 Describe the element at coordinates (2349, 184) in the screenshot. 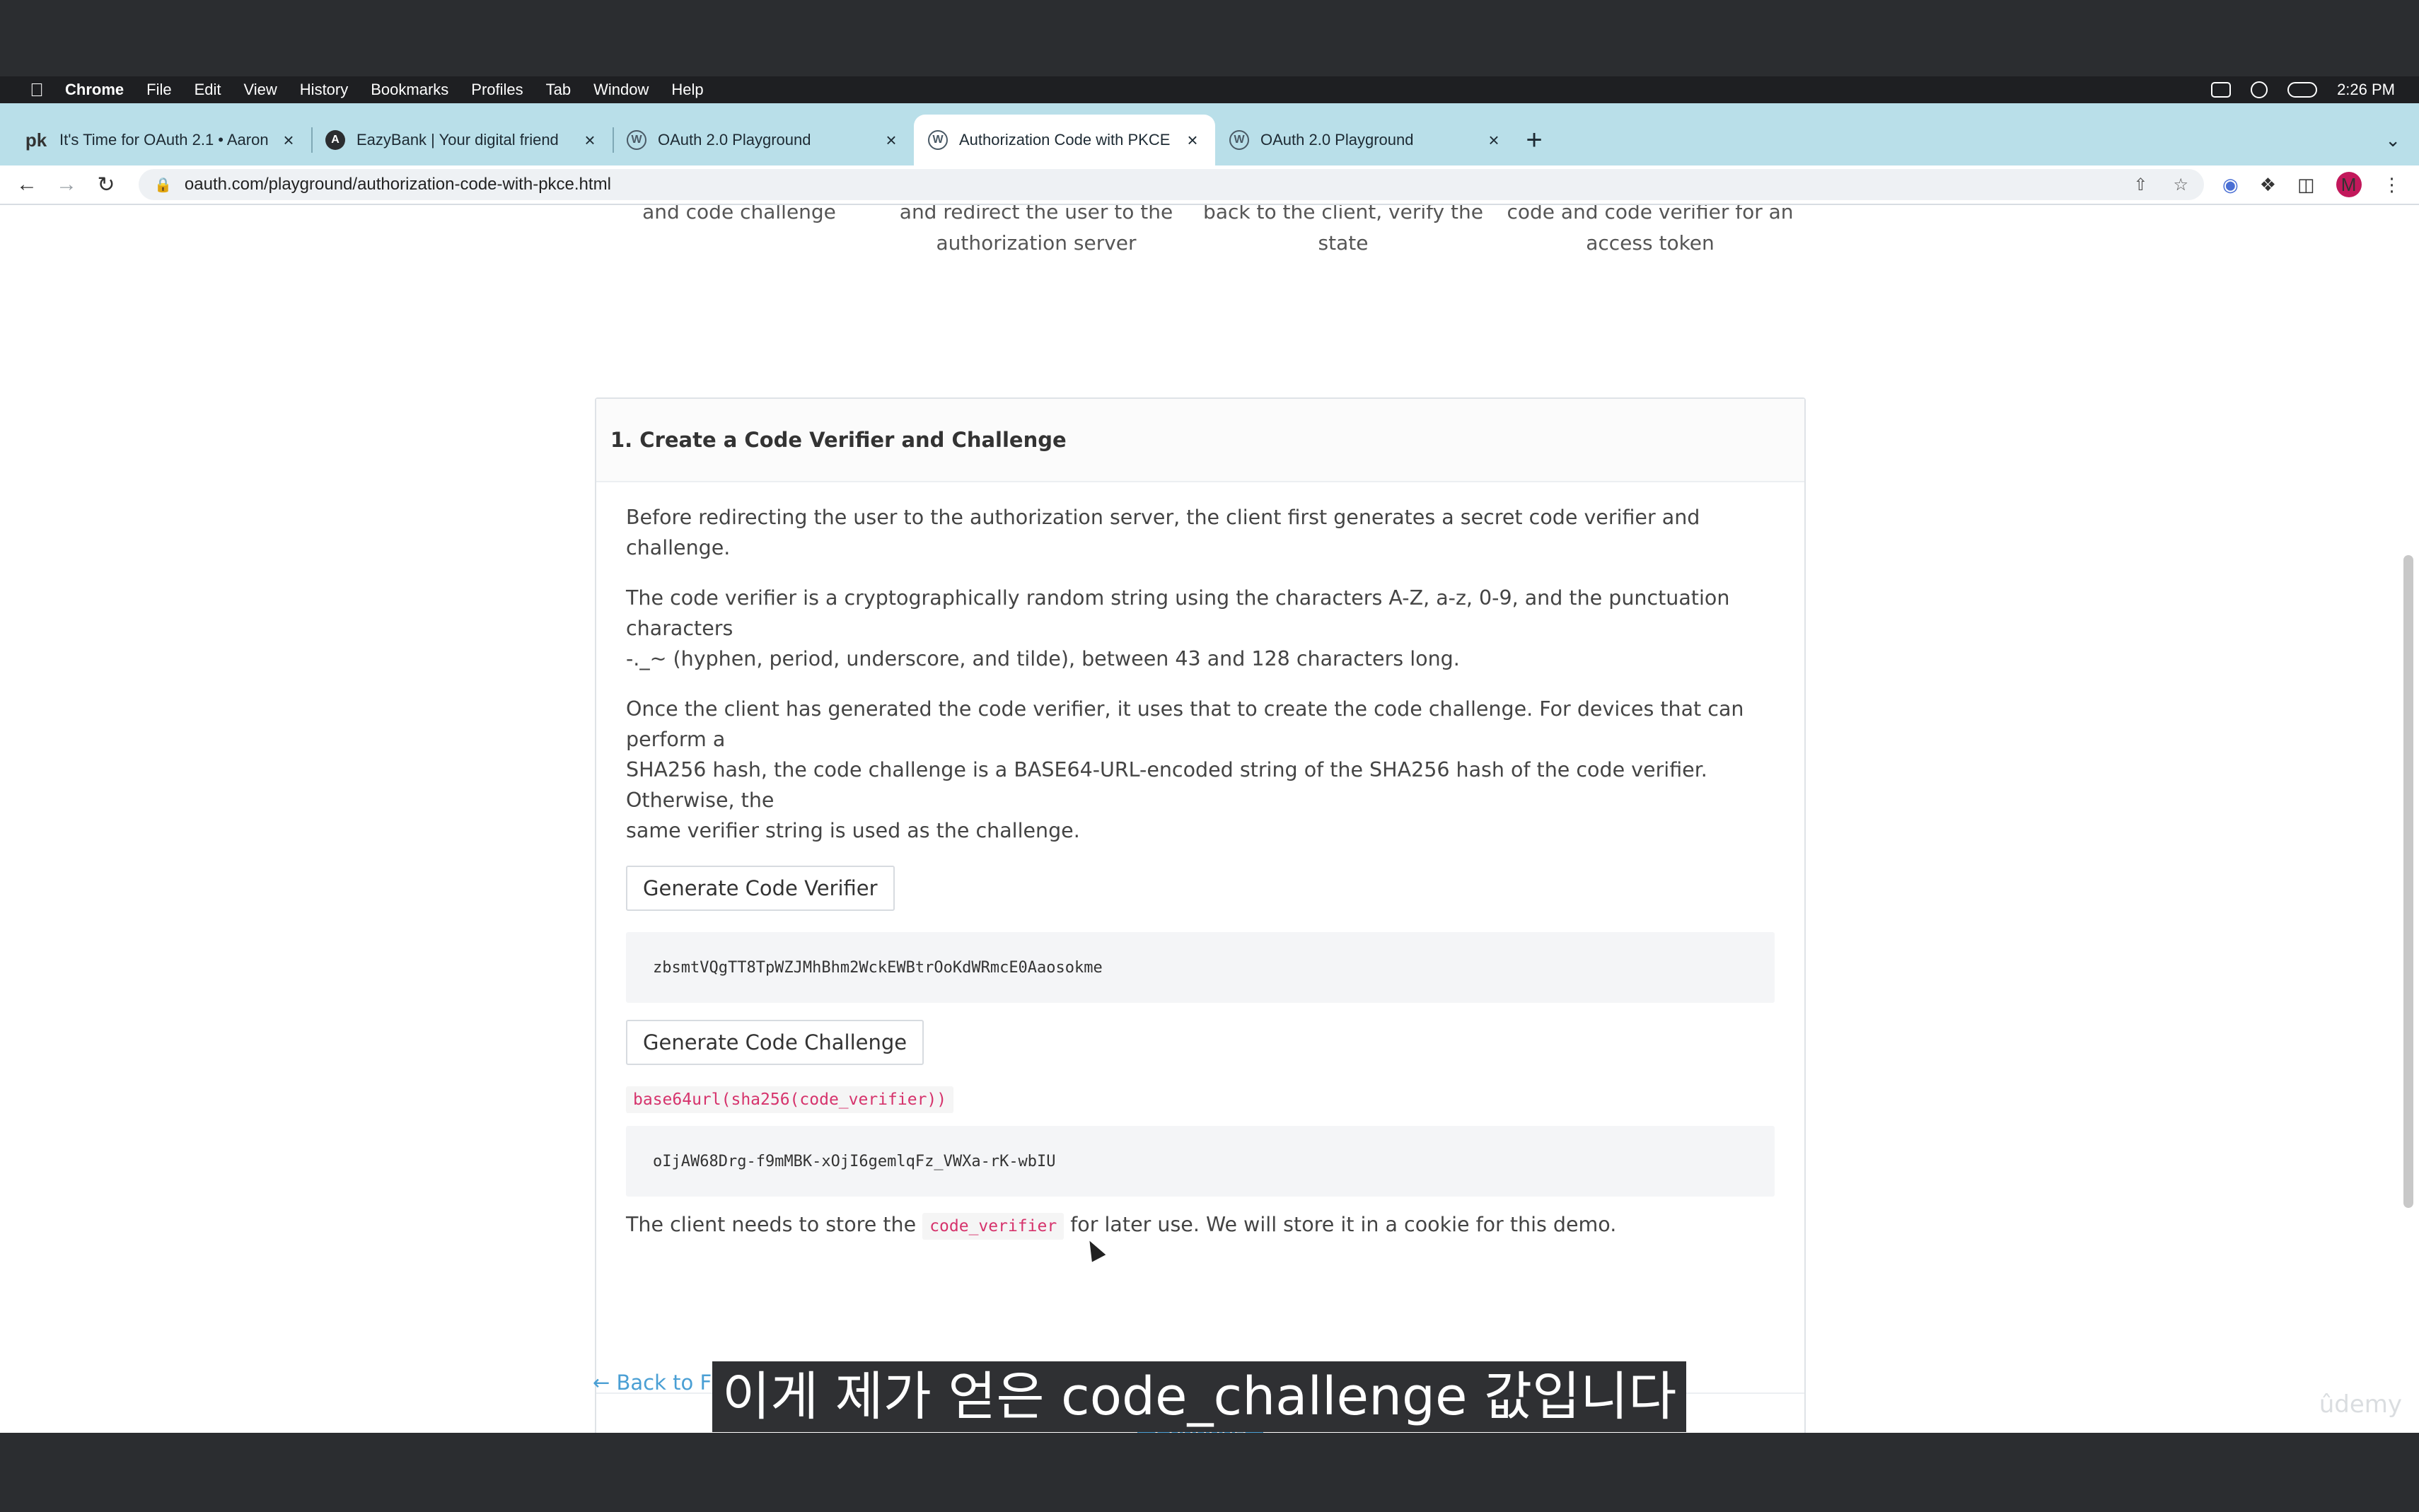

I see `profile-avatar: M` at that location.